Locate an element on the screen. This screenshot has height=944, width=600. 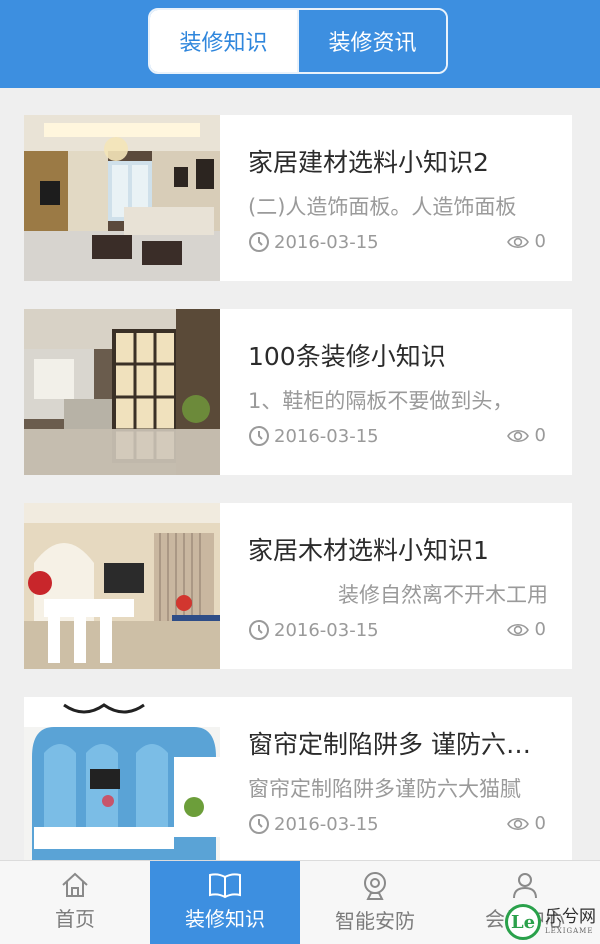
article-summary: 窗帘定制陷阱多谨防六大猫腻 is located at coordinates (384, 789).